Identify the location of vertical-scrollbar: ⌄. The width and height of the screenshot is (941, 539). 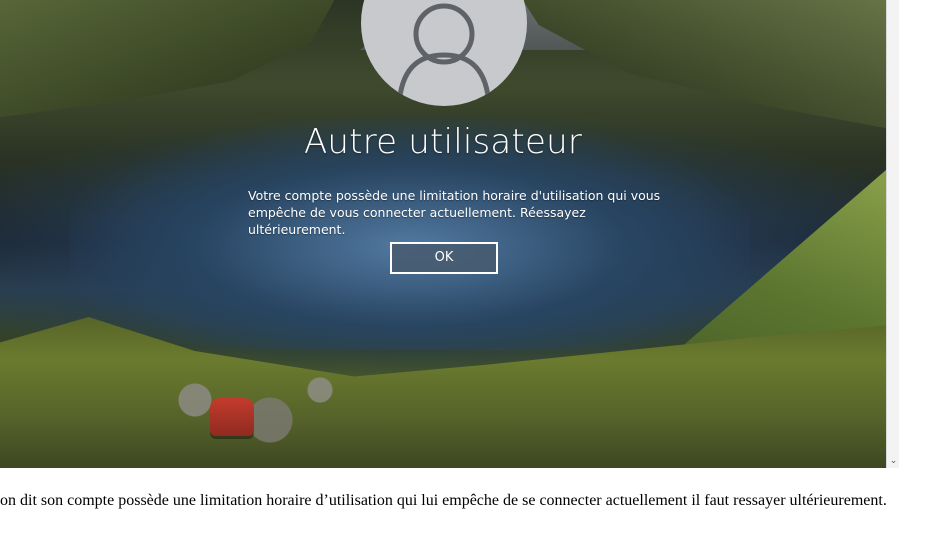
(892, 234).